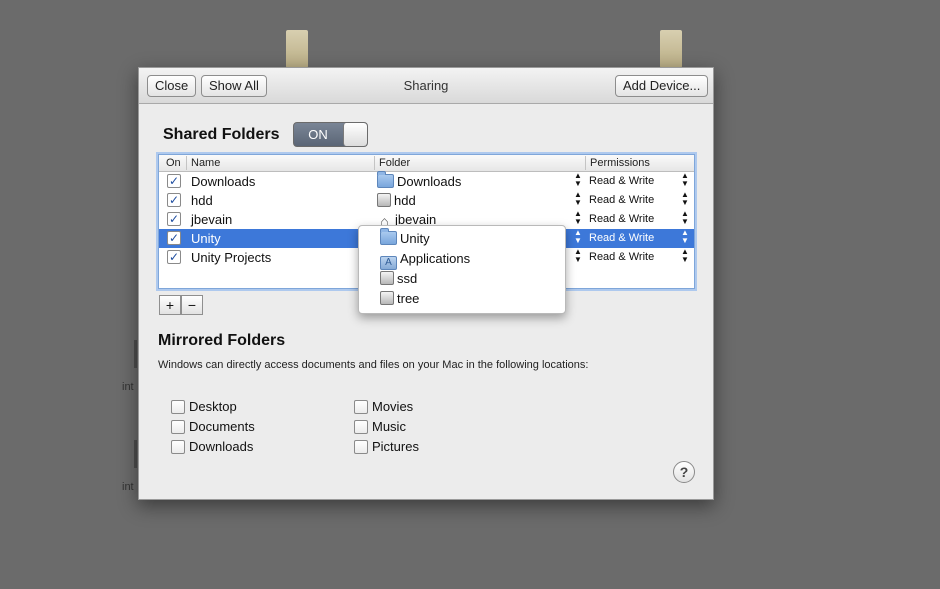 The height and width of the screenshot is (589, 940). Describe the element at coordinates (192, 305) in the screenshot. I see `remove-share-button: −` at that location.